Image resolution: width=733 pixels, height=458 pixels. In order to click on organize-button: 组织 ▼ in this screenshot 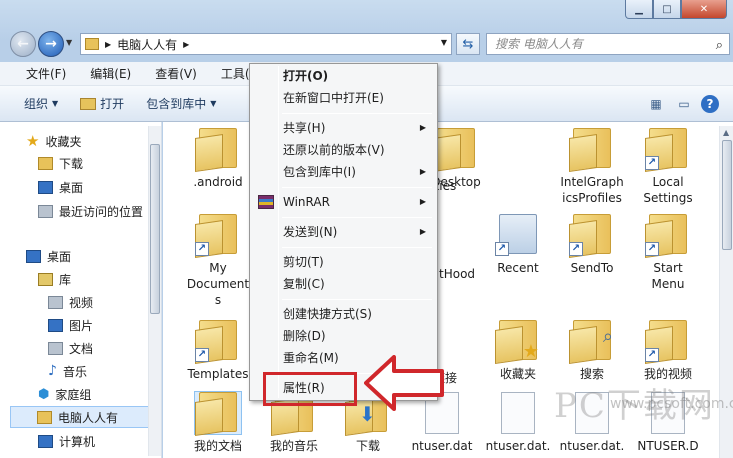, I will do `click(41, 103)`.